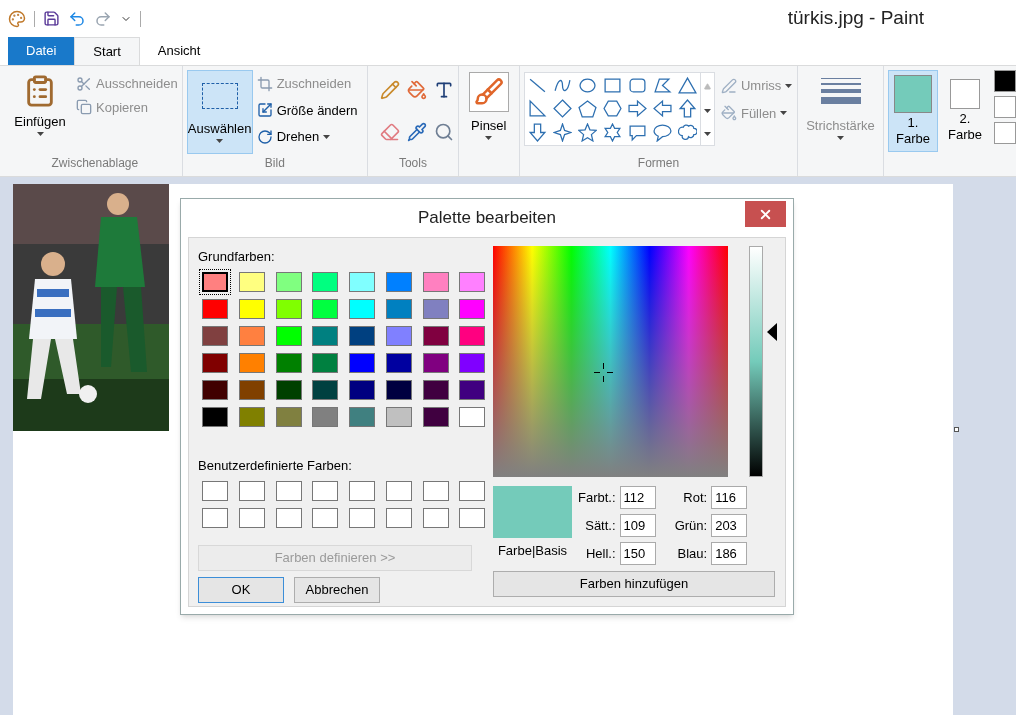  What do you see at coordinates (587, 109) in the screenshot?
I see `pentagon-icon` at bounding box center [587, 109].